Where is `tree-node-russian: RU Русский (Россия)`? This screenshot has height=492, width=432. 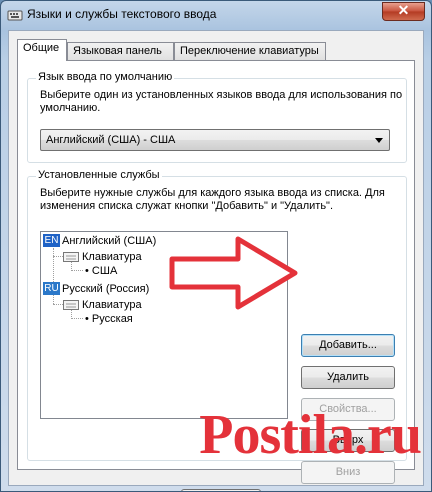
tree-node-russian: RU Русский (Россия) is located at coordinates (96, 289).